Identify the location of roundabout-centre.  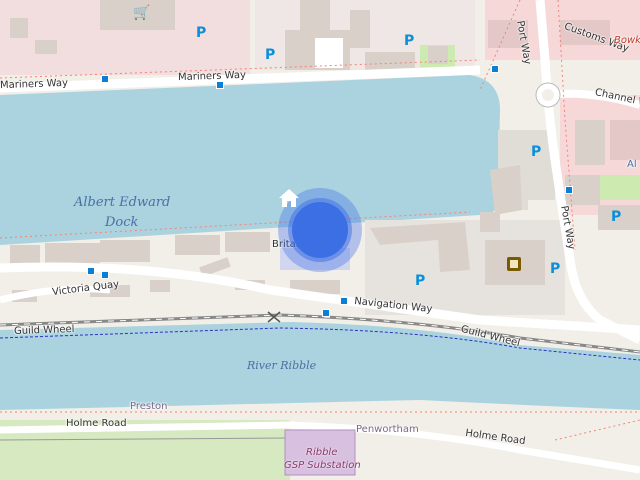
(548, 95).